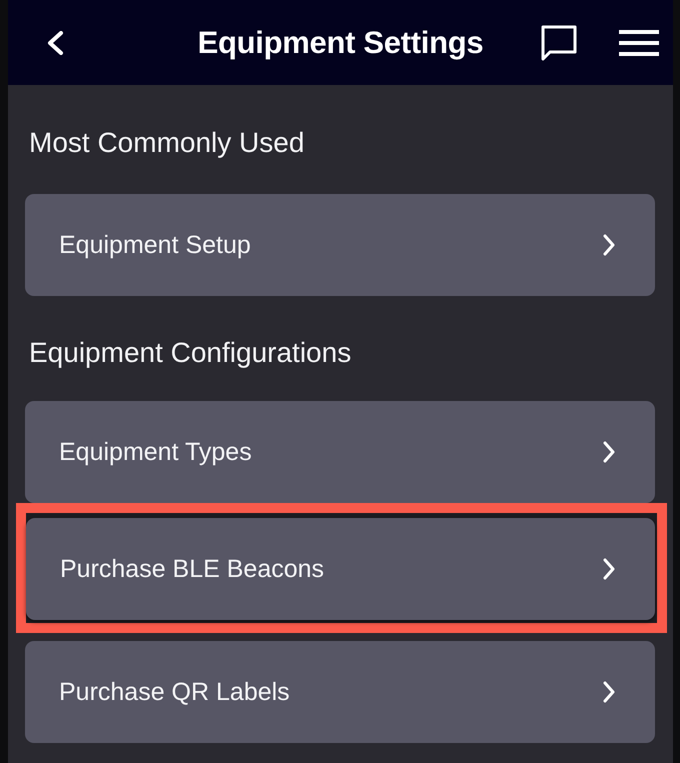  Describe the element at coordinates (55, 42) in the screenshot. I see `chevron-left-icon` at that location.